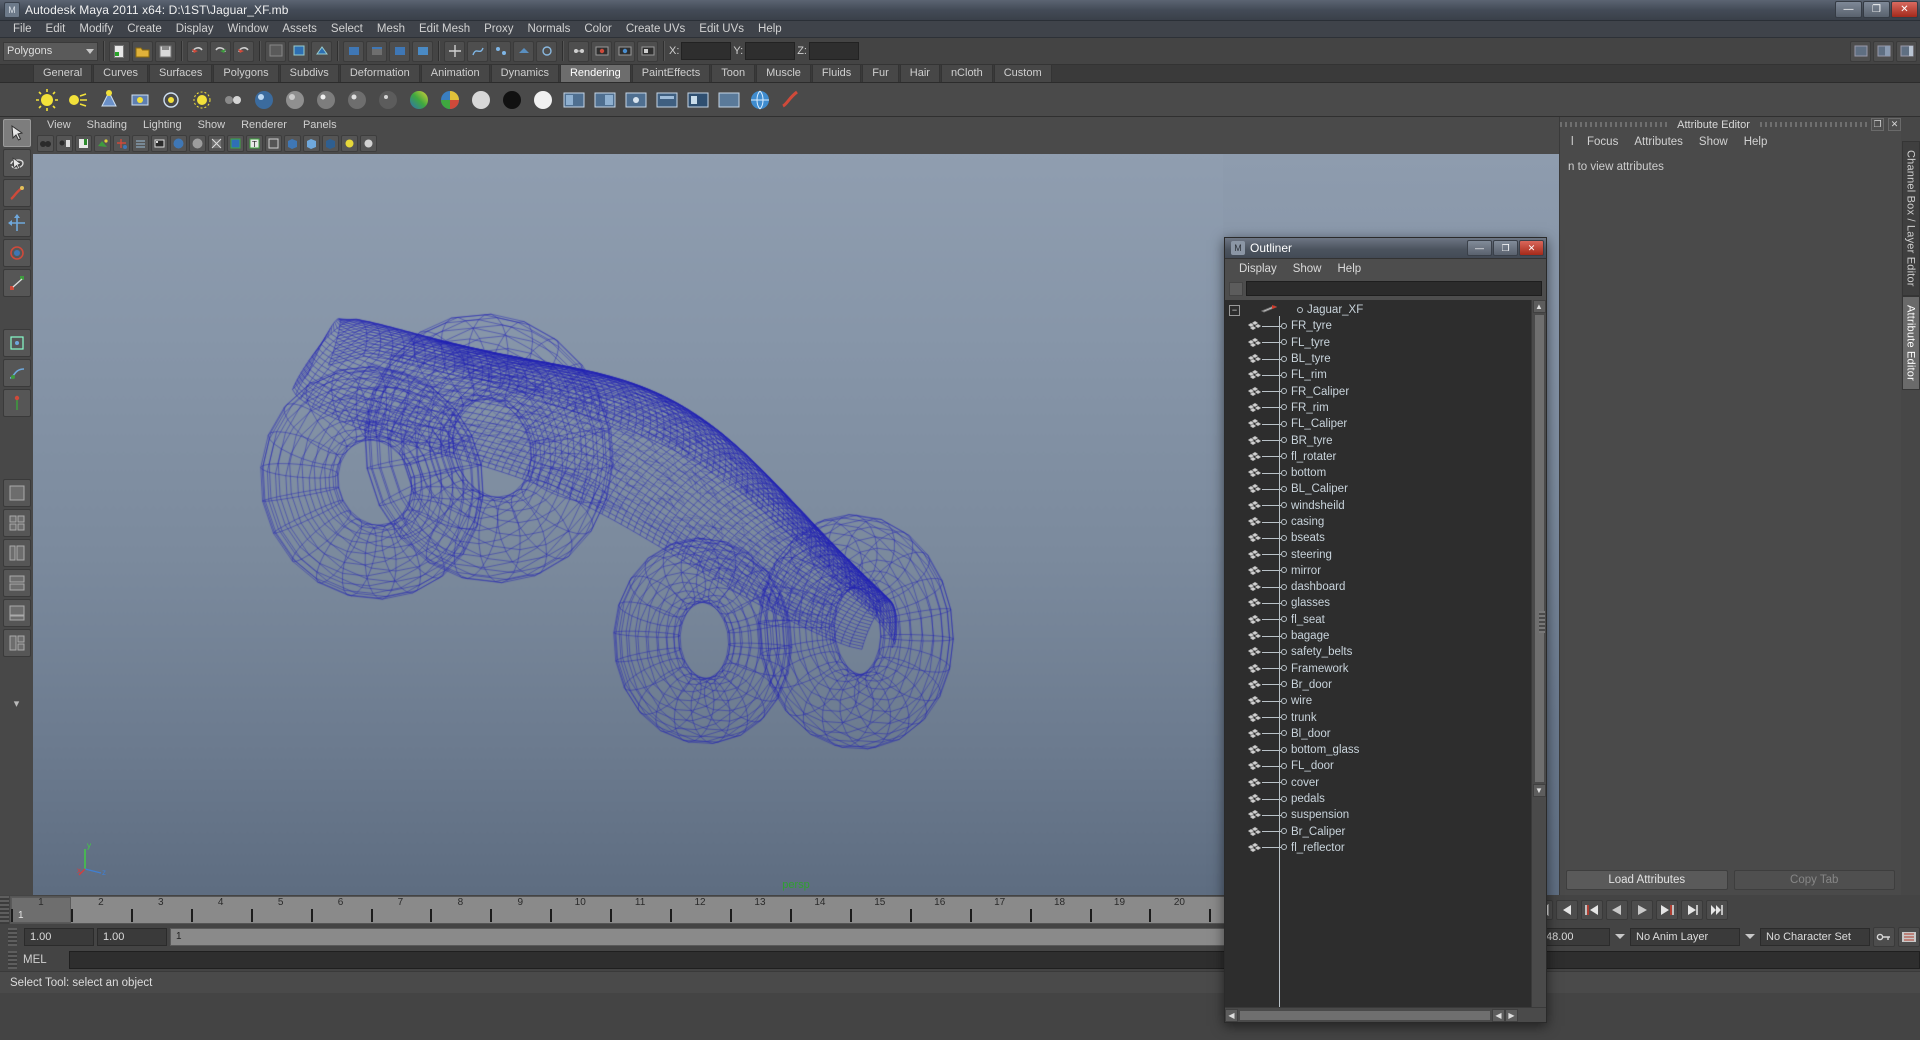 This screenshot has height=1040, width=1920. What do you see at coordinates (273, 143) in the screenshot?
I see `isolate-select-icon` at bounding box center [273, 143].